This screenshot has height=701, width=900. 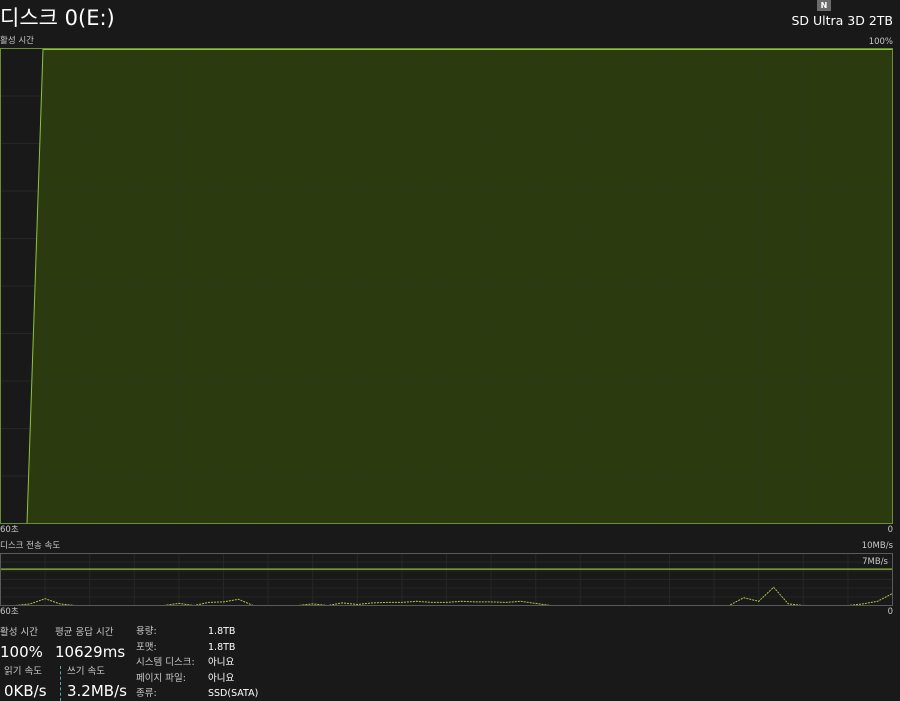 I want to click on n-badge: N, so click(x=824, y=5).